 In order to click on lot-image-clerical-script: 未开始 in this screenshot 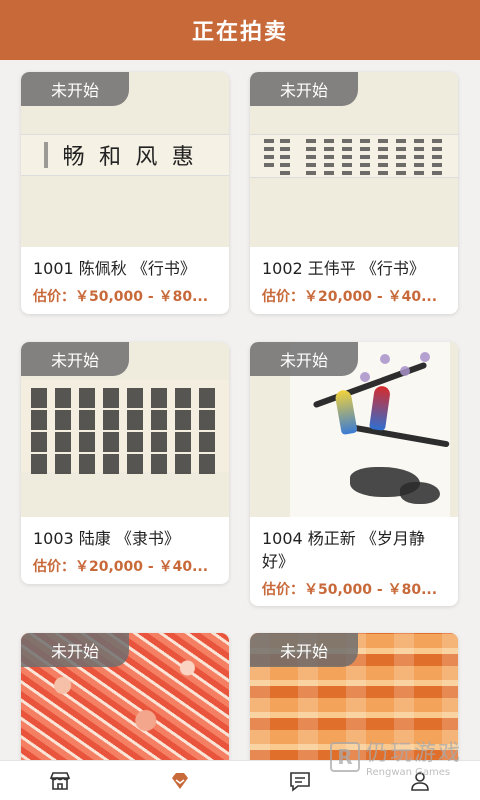, I will do `click(125, 429)`.